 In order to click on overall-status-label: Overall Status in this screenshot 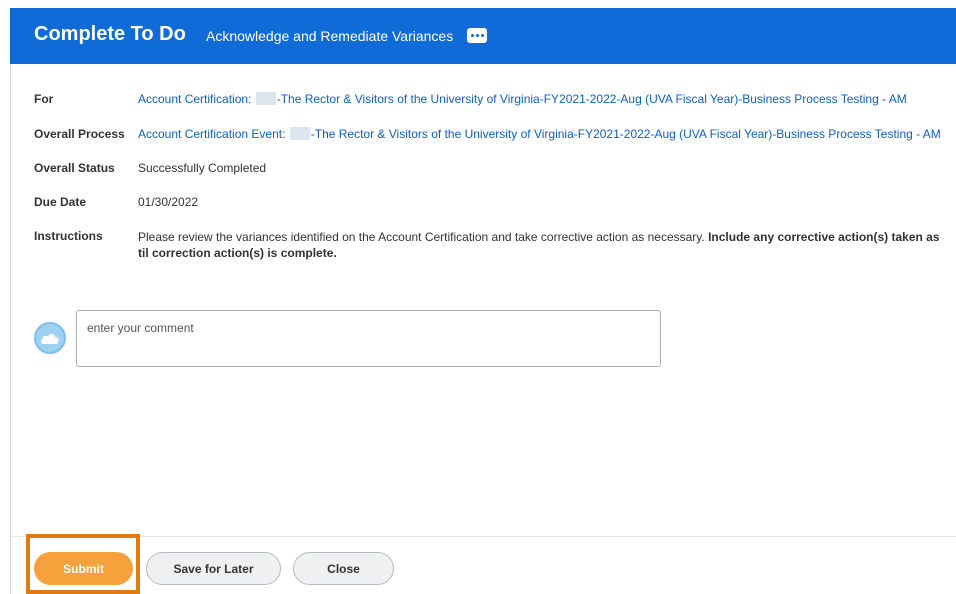, I will do `click(74, 168)`.